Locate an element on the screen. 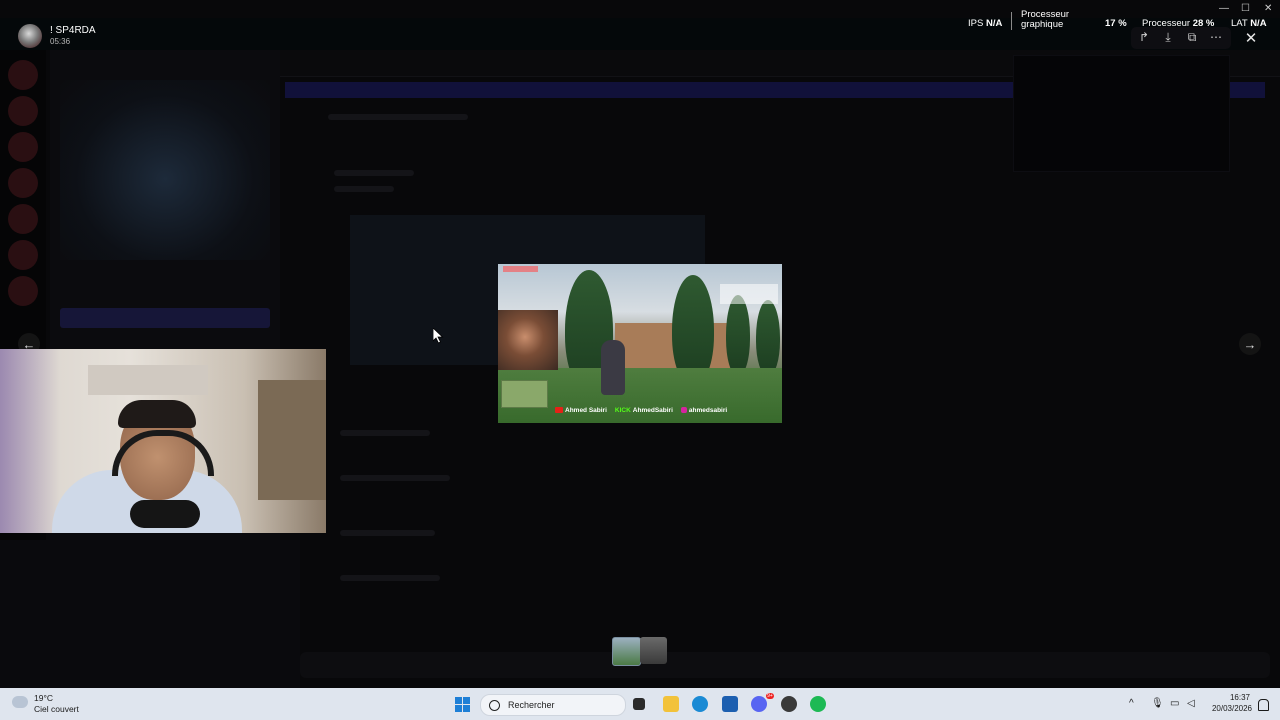  preview-social-bar: Ahmed Sabiri KICK AhmedSabiri ahmedsabiri is located at coordinates (641, 410).